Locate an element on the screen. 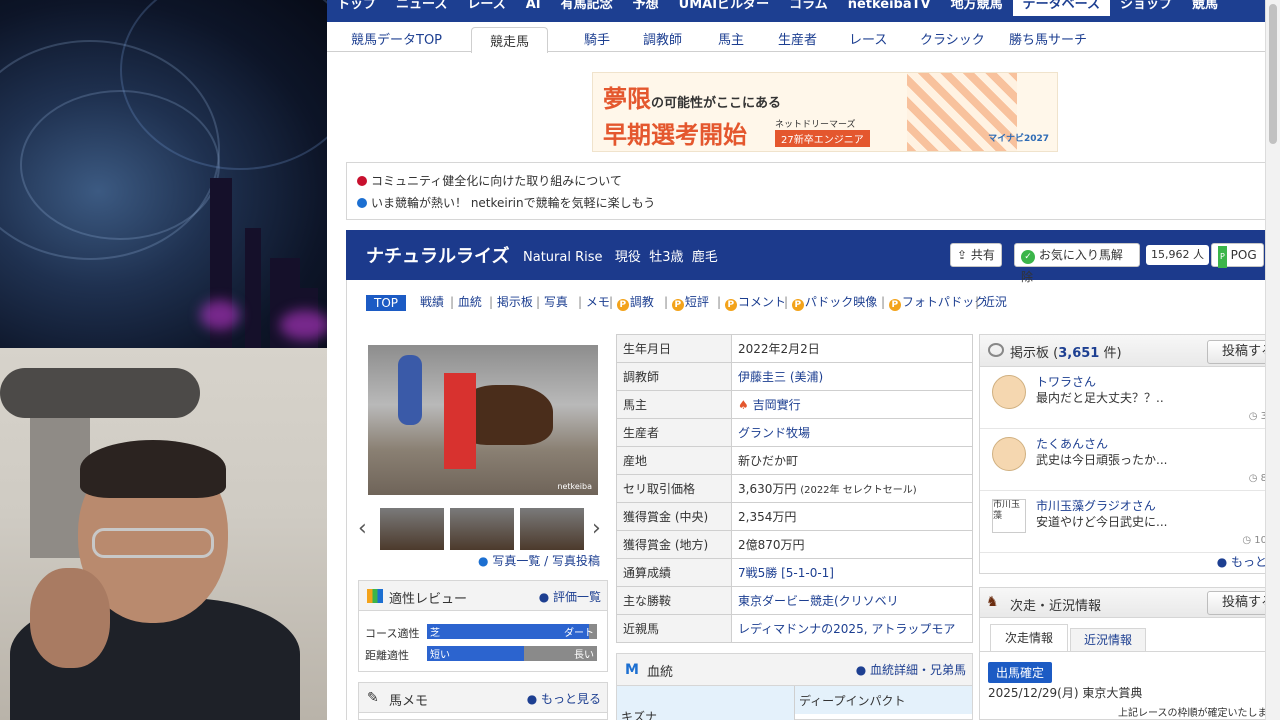 This screenshot has height=720, width=1280. prev-arrow-icon: ‹ is located at coordinates (362, 528).